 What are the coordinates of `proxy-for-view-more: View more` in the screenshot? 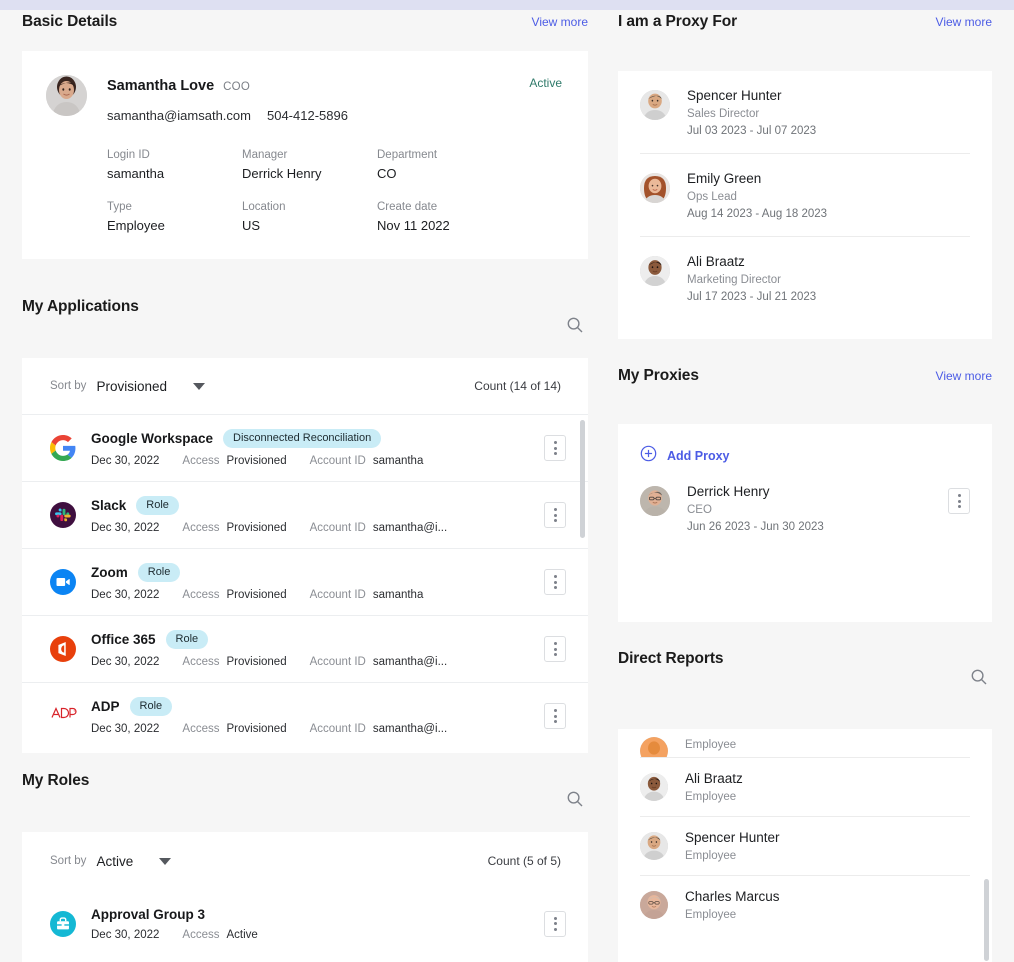 It's located at (964, 21).